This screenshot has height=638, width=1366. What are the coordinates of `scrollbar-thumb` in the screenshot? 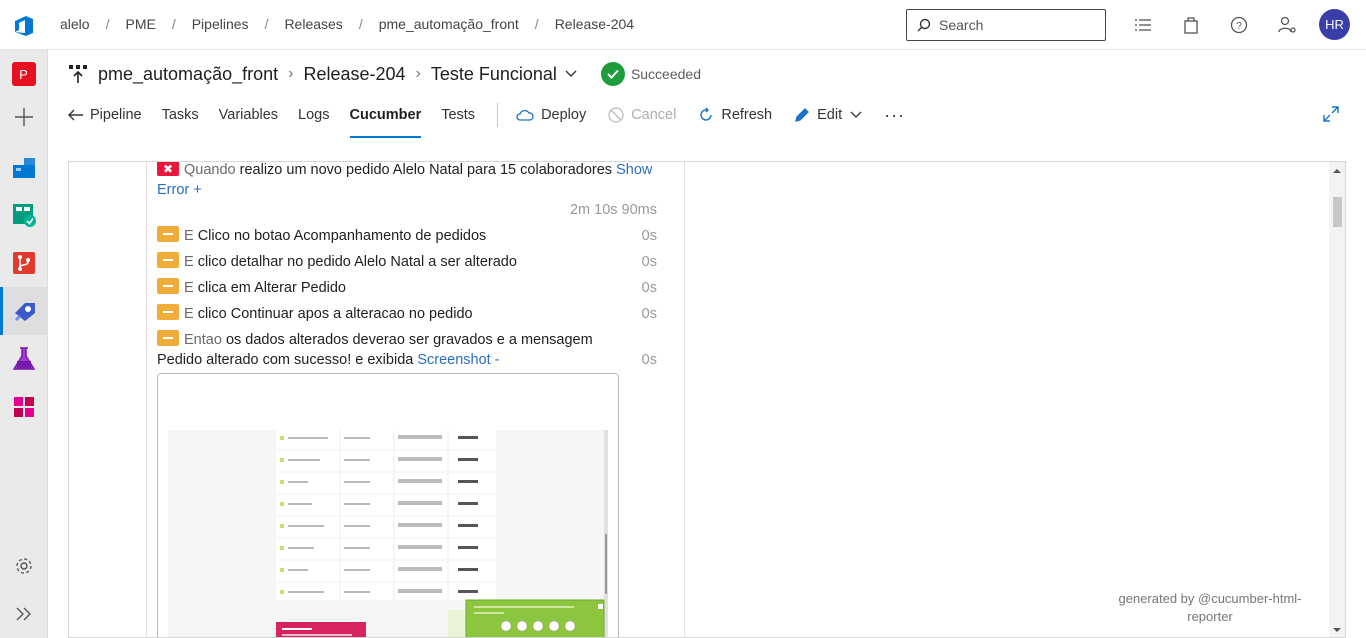 It's located at (1337, 212).